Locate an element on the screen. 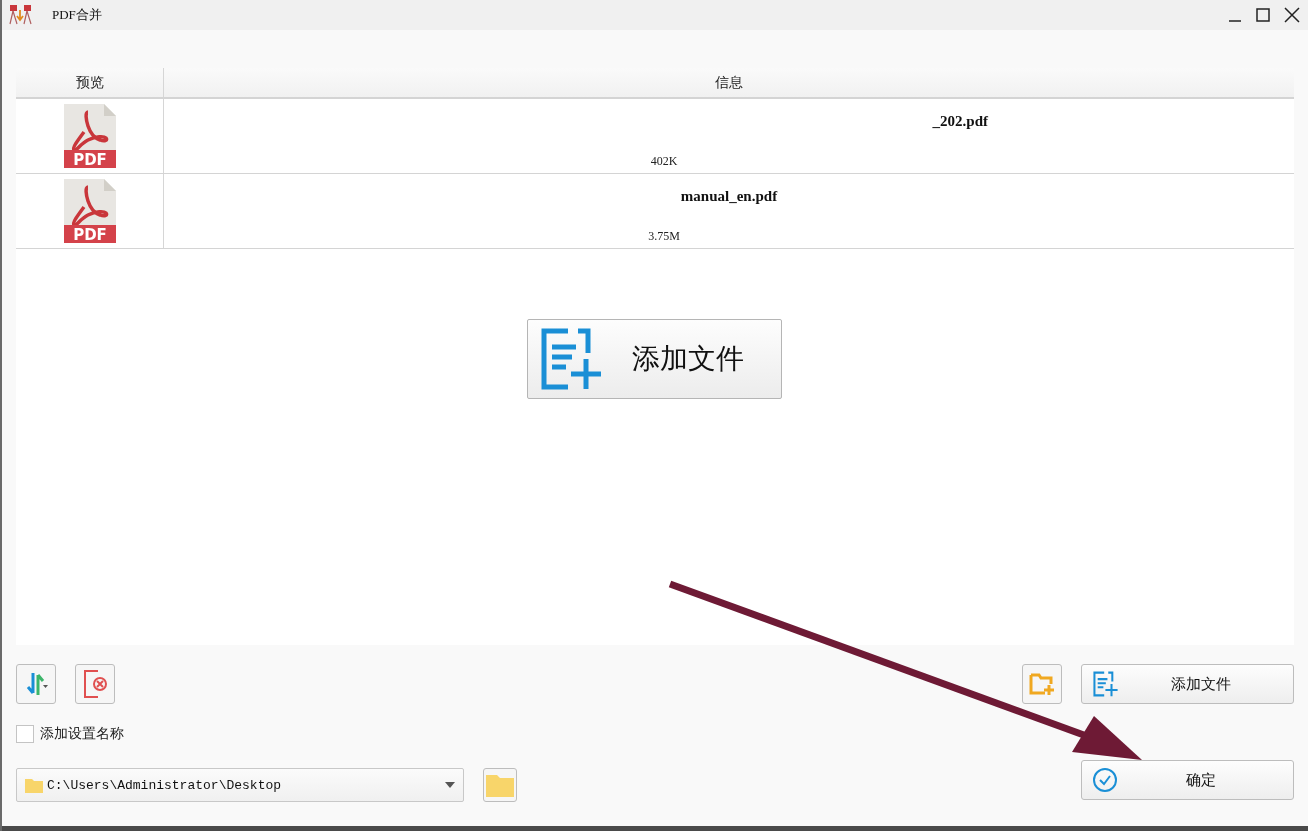 This screenshot has height=831, width=1308. sort-button is located at coordinates (36, 684).